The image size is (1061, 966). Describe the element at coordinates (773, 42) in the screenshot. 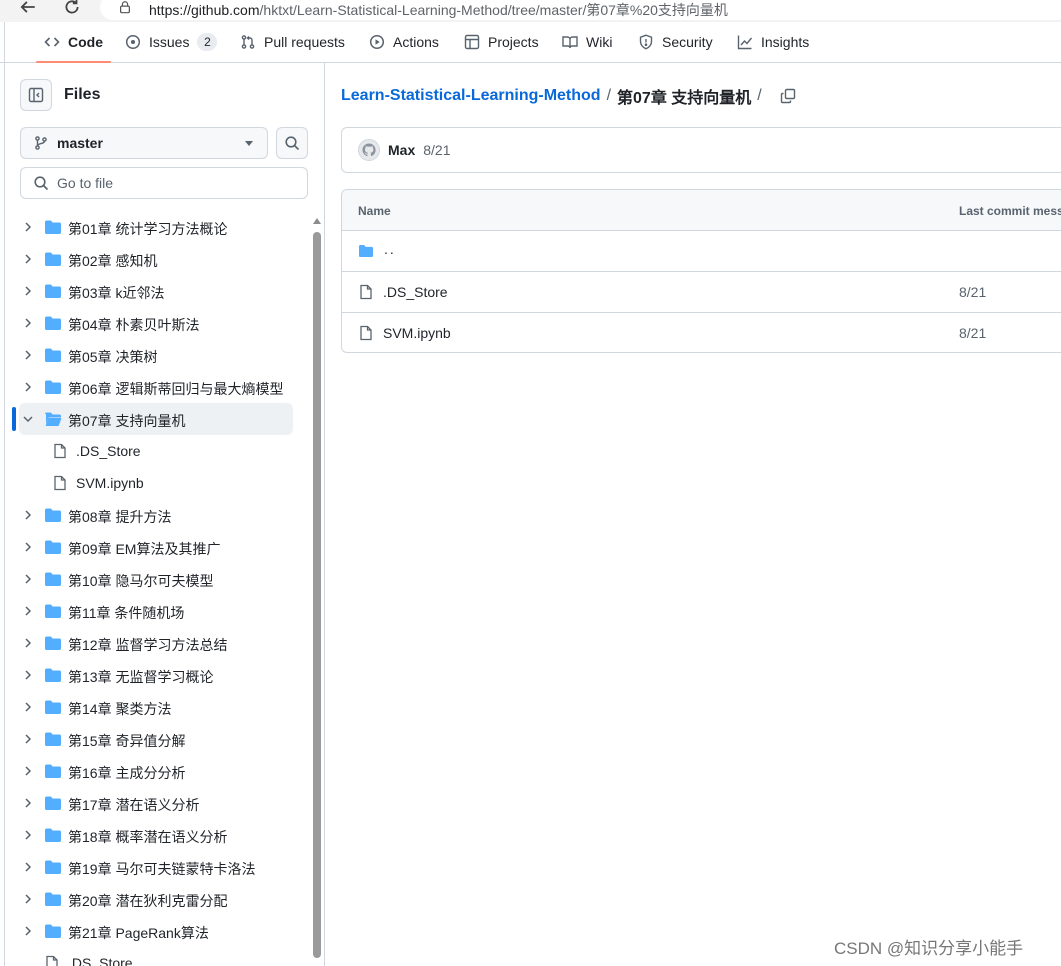

I see `tab-insights: Insights` at that location.